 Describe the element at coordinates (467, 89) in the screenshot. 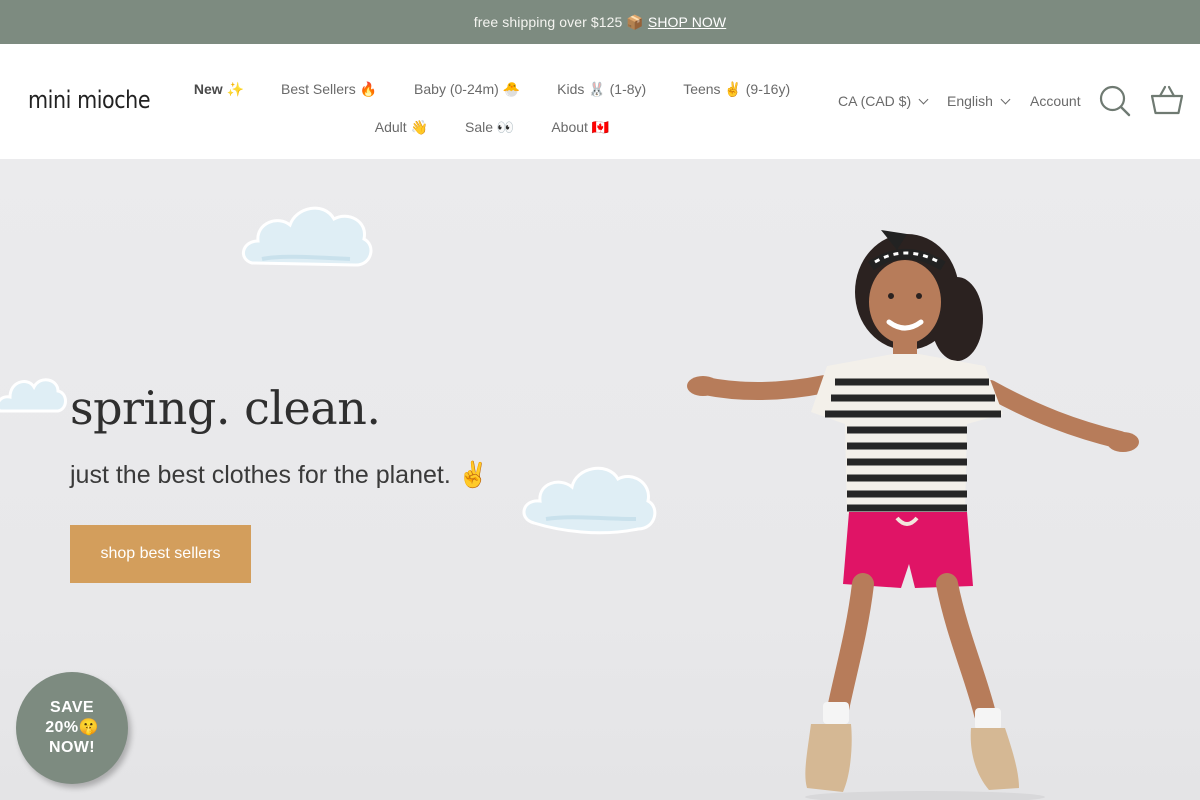

I see `nav-item-baby: Baby (0-24m) 🐣` at that location.